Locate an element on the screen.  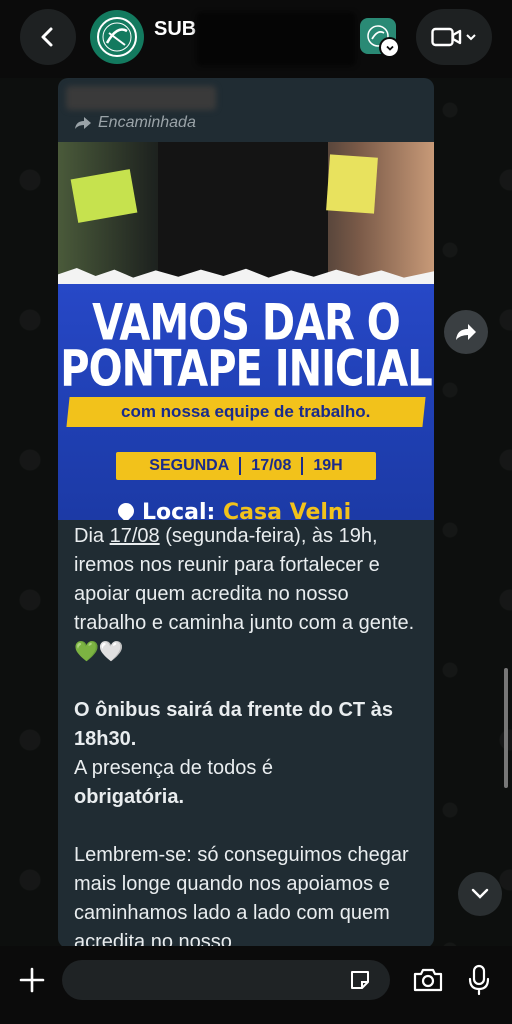
redacted-title is located at coordinates (276, 39).